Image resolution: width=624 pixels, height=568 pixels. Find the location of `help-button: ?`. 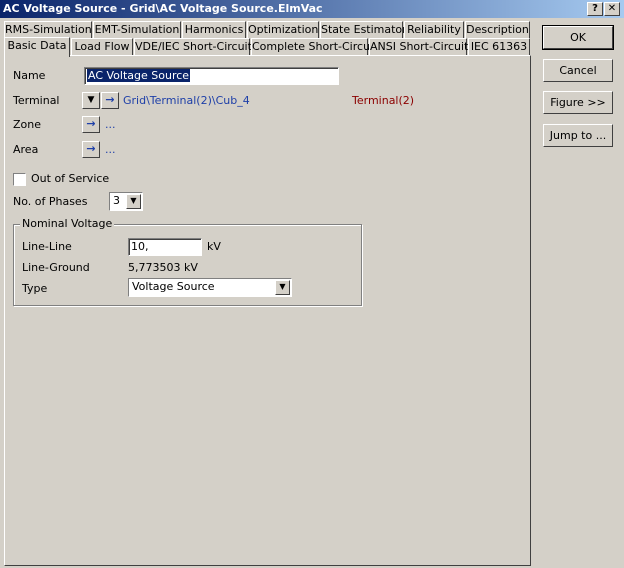

help-button: ? is located at coordinates (595, 9).